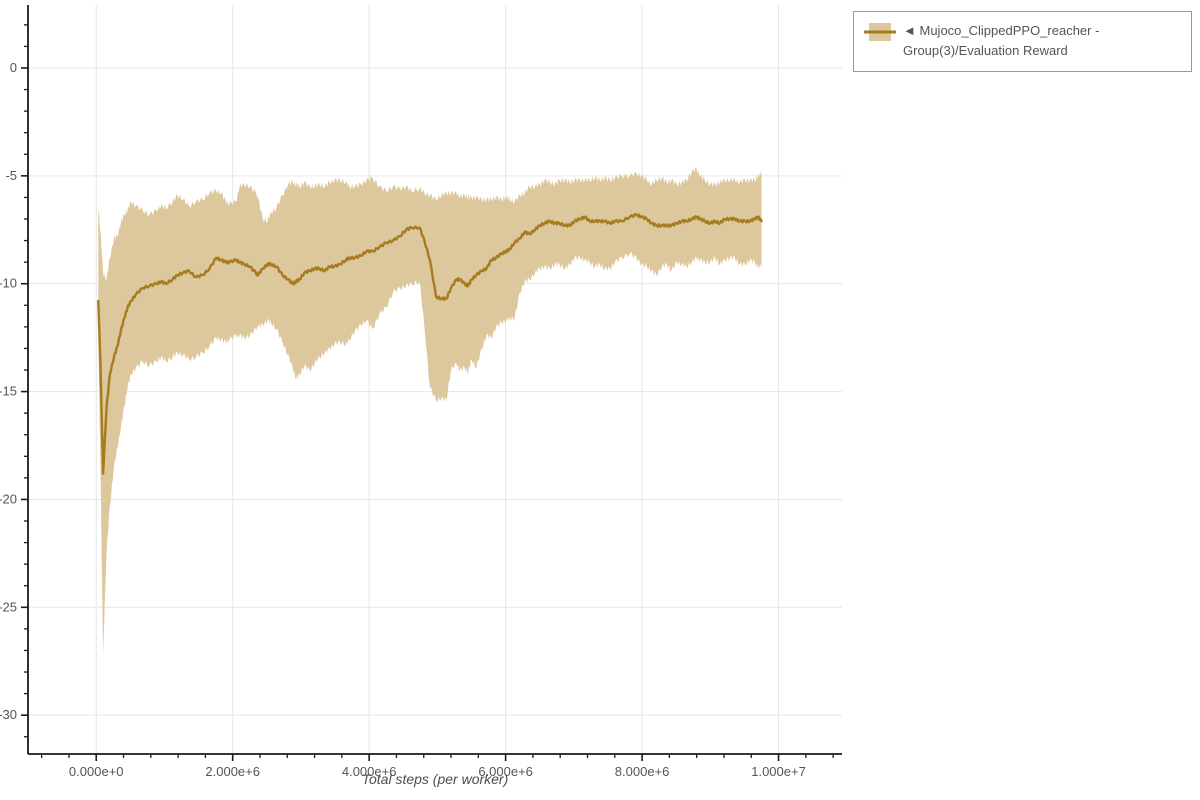 Image resolution: width=1200 pixels, height=800 pixels. Describe the element at coordinates (8, 606) in the screenshot. I see `svg-text: -25` at that location.